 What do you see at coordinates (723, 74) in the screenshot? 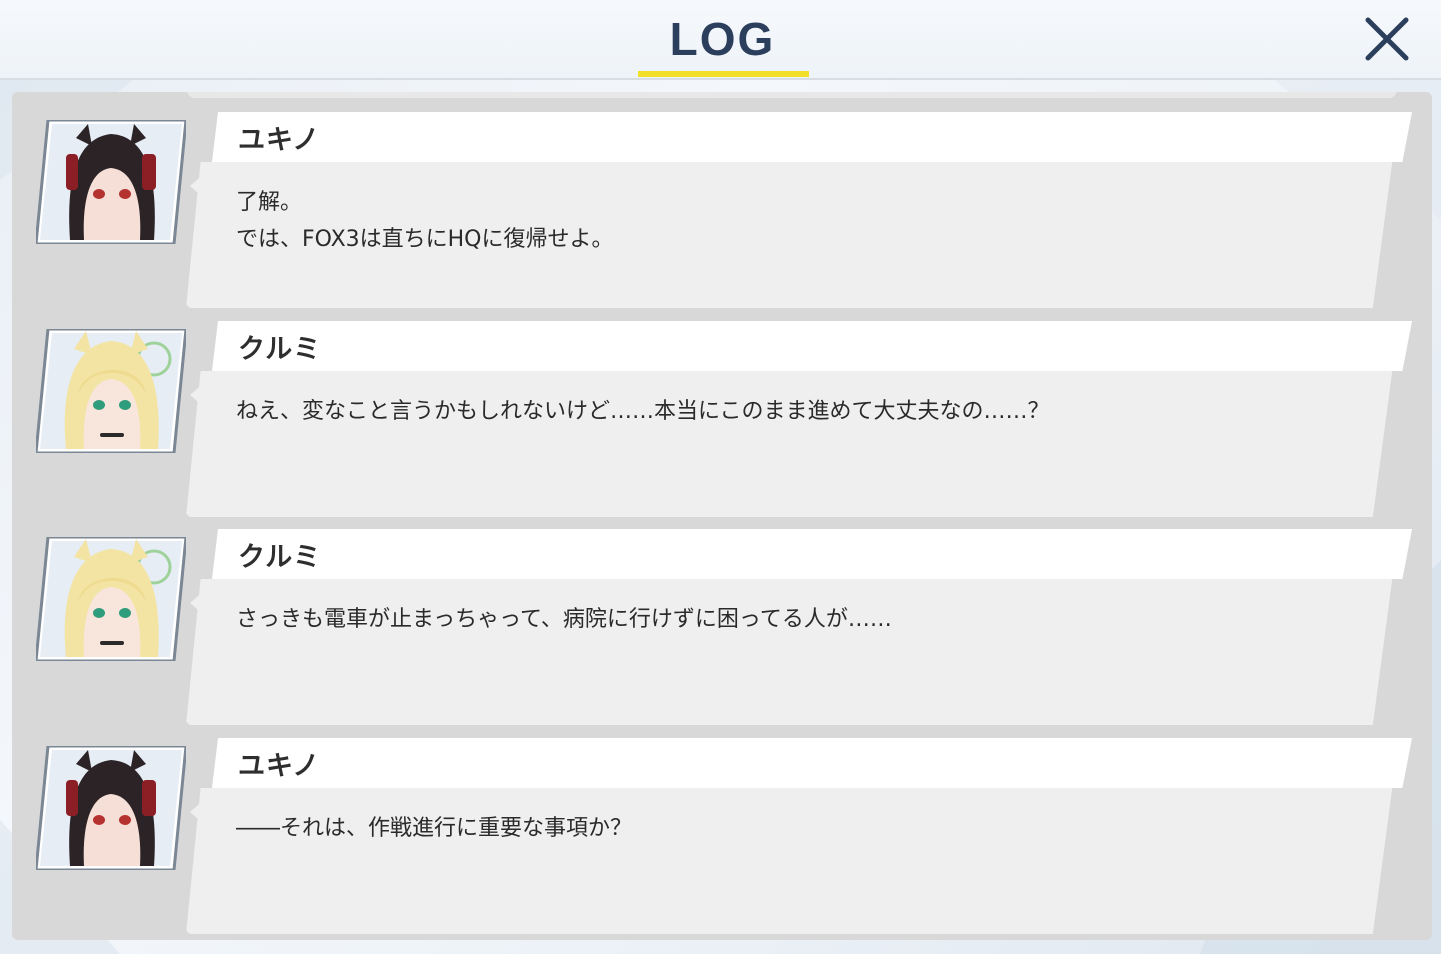
I see `title-underline` at bounding box center [723, 74].